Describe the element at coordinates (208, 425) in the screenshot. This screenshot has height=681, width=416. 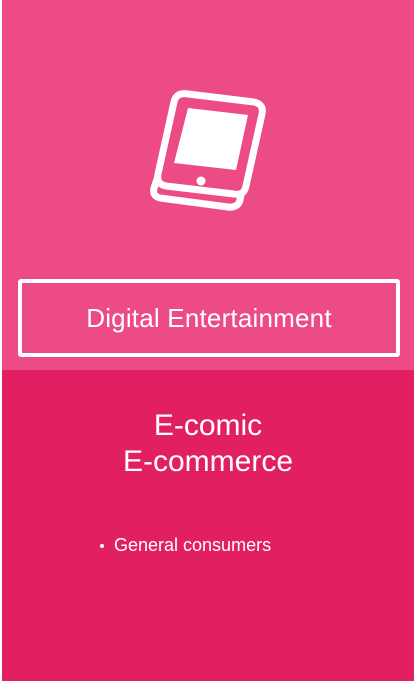
I see `product-item: E-comic` at that location.